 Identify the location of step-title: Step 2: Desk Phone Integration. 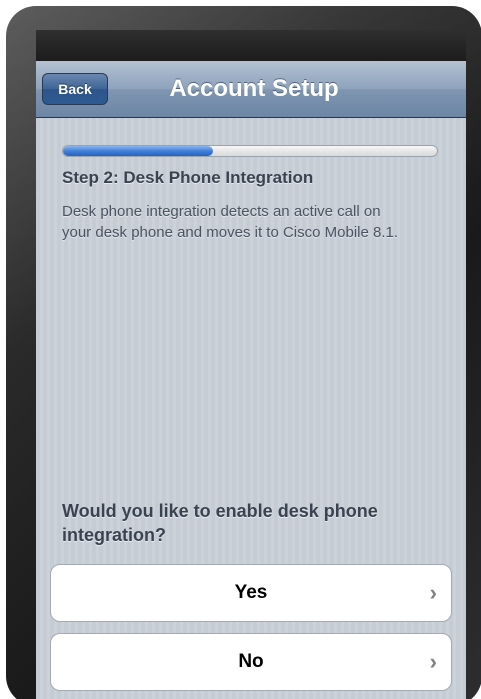
(188, 177).